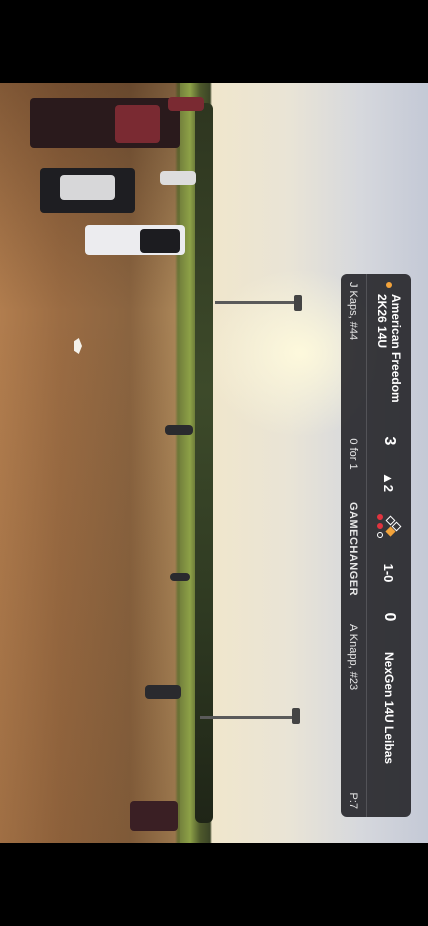  What do you see at coordinates (214, 884) in the screenshot?
I see `bottom-letterbox` at bounding box center [214, 884].